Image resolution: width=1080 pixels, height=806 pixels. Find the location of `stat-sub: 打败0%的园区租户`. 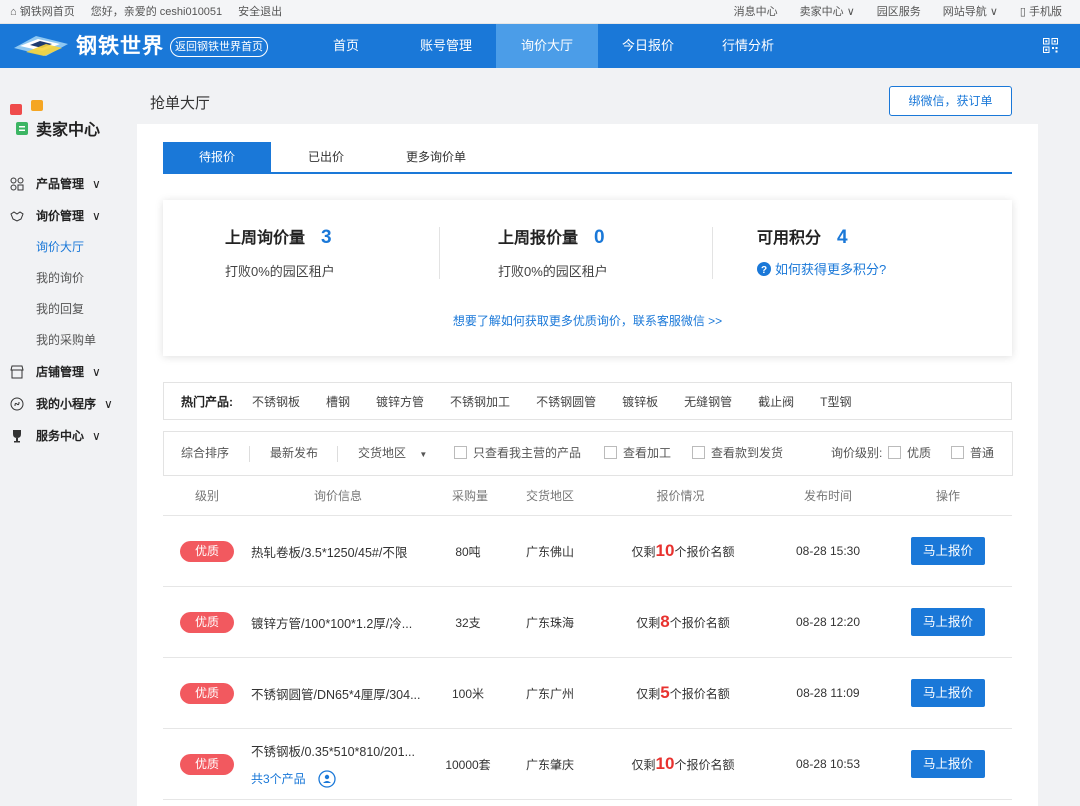

stat-sub: 打败0%的园区租户 is located at coordinates (280, 271).